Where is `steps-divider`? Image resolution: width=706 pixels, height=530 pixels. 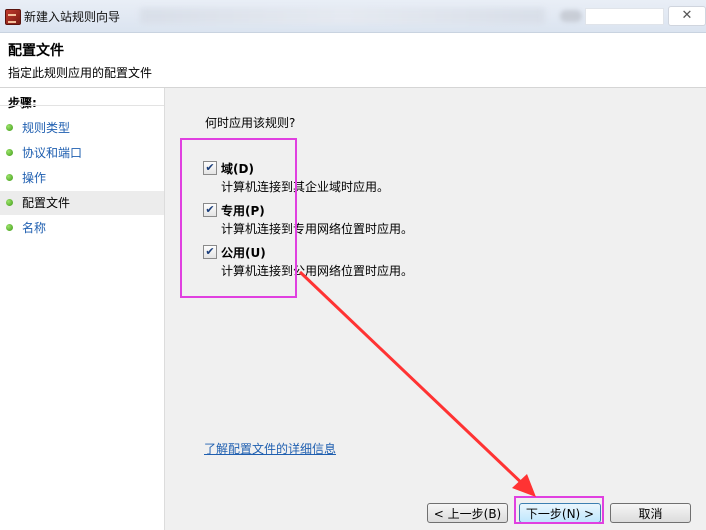 steps-divider is located at coordinates (82, 105).